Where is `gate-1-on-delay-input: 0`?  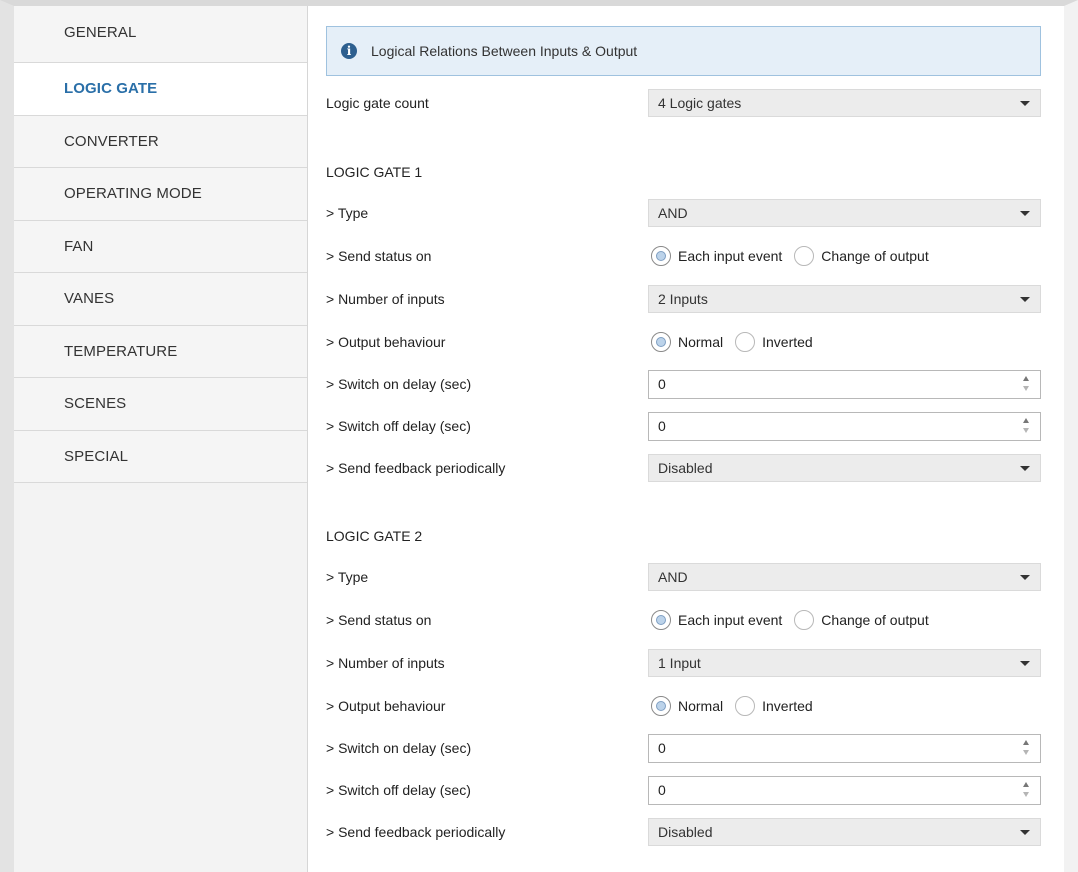 gate-1-on-delay-input: 0 is located at coordinates (844, 384).